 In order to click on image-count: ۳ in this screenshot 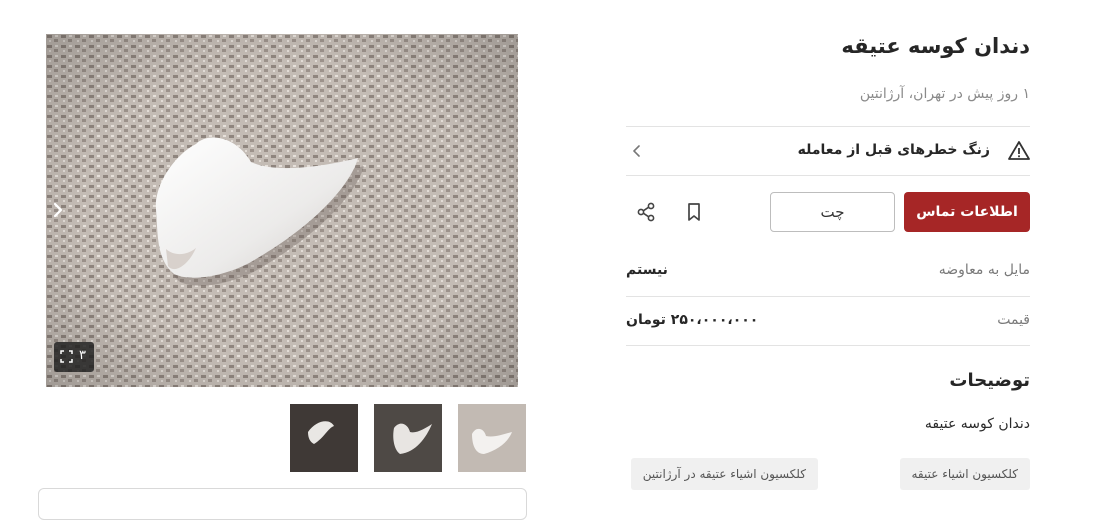, I will do `click(82, 355)`.